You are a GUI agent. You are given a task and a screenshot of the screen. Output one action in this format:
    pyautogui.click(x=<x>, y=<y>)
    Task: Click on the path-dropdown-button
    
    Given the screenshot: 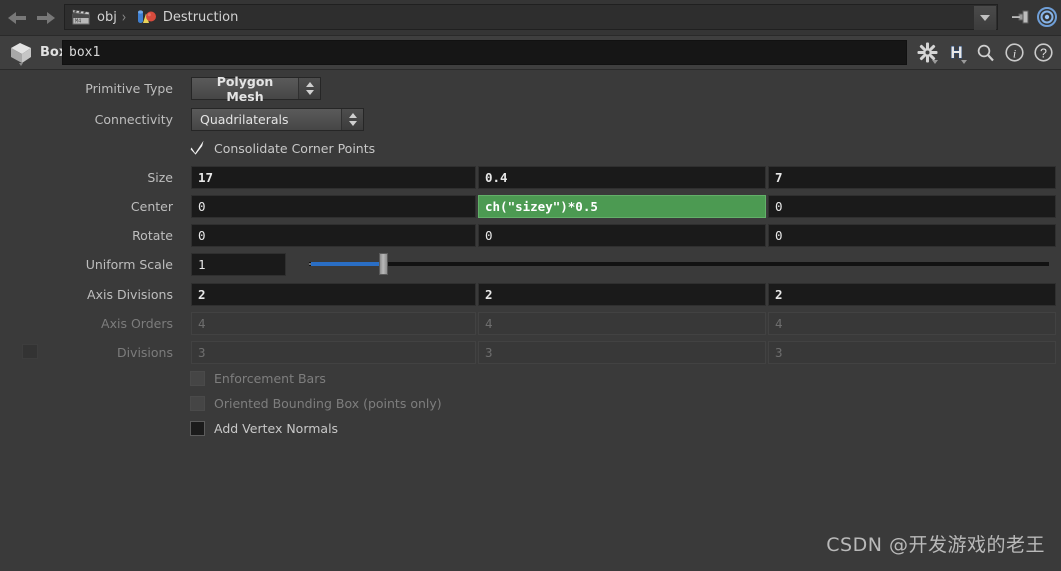 What is the action you would take?
    pyautogui.click(x=985, y=18)
    